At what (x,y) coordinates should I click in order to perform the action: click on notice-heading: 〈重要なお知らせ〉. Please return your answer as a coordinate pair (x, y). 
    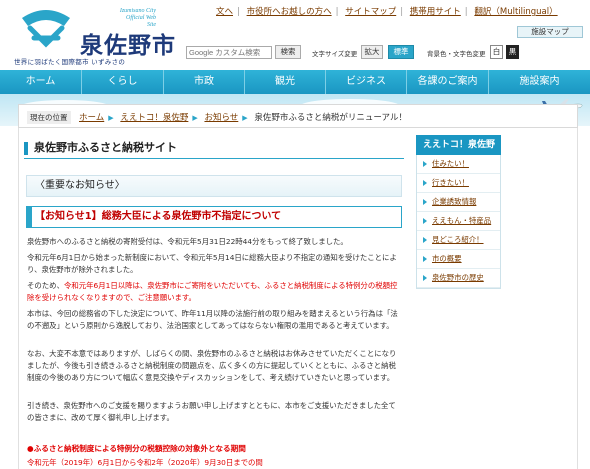
    Looking at the image, I should click on (214, 186).